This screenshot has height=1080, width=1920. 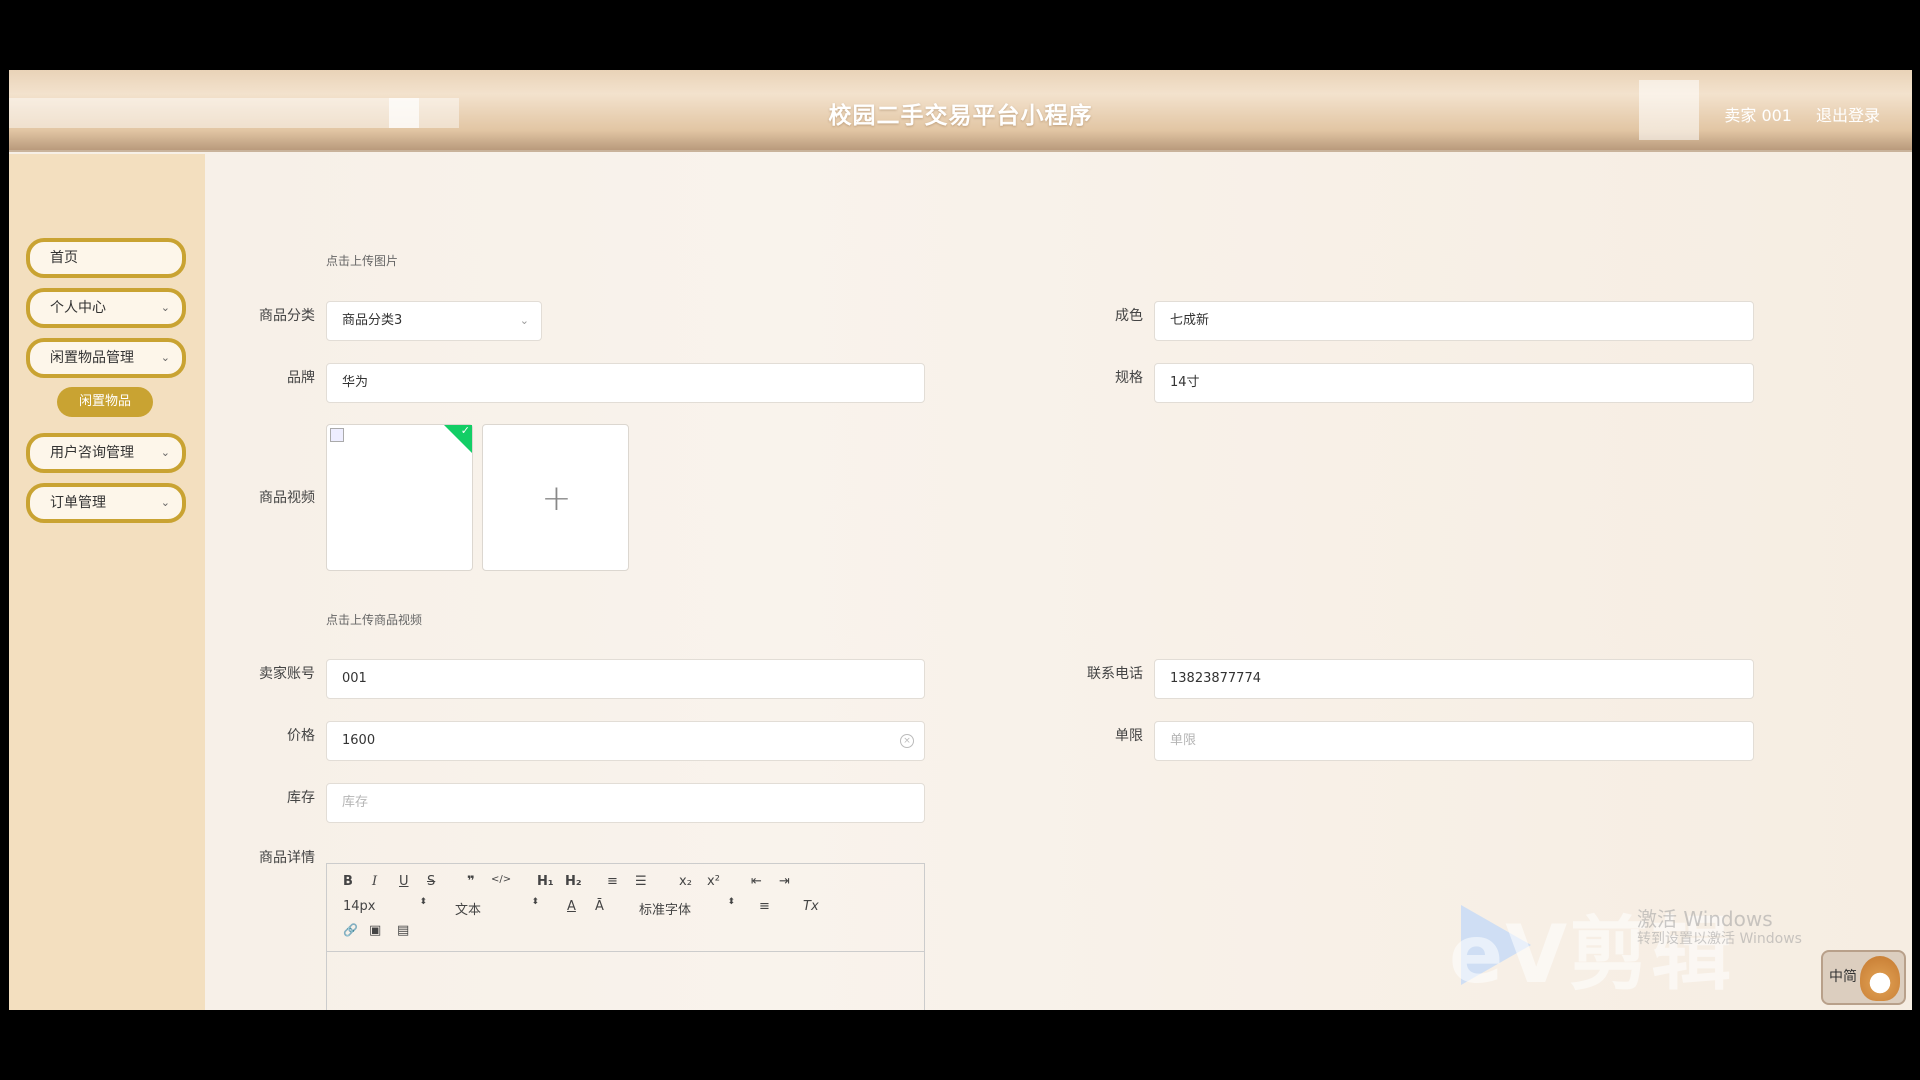 I want to click on seller-account-label: 卖家账号, so click(x=287, y=674).